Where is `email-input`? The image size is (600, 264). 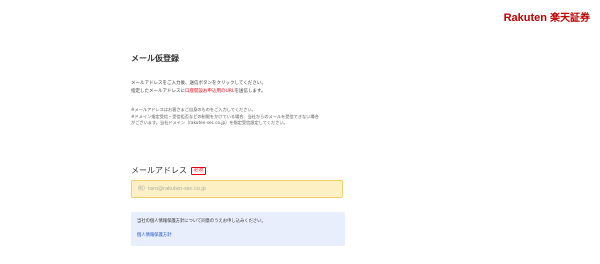
email-input is located at coordinates (237, 189).